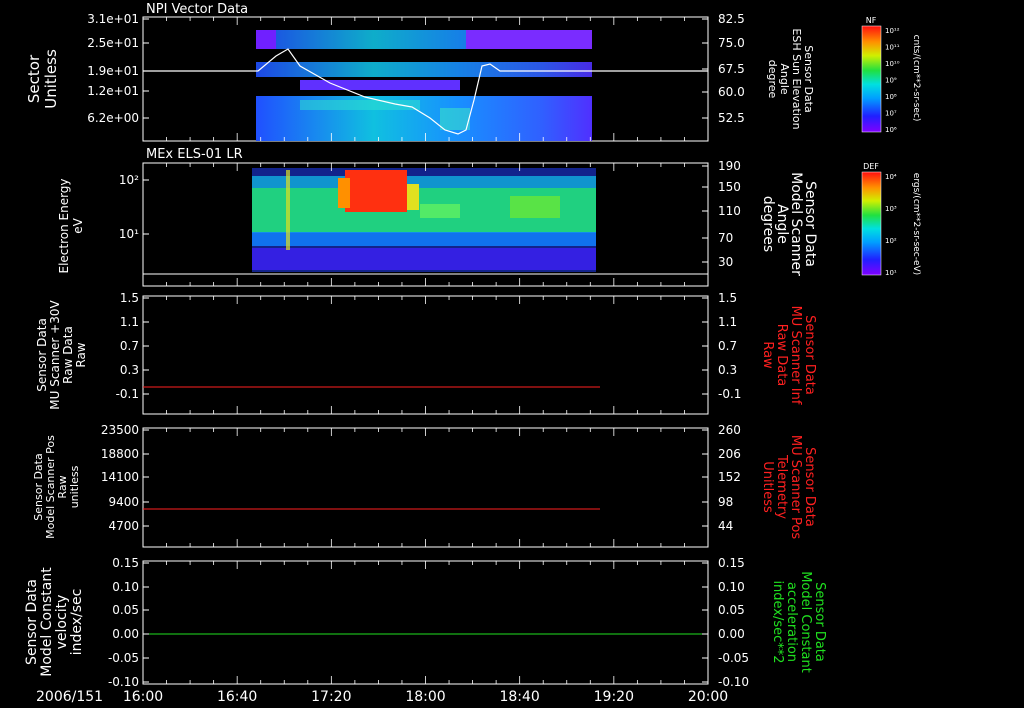 This screenshot has width=1024, height=708. What do you see at coordinates (767, 355) in the screenshot?
I see `svg-text: Raw` at bounding box center [767, 355].